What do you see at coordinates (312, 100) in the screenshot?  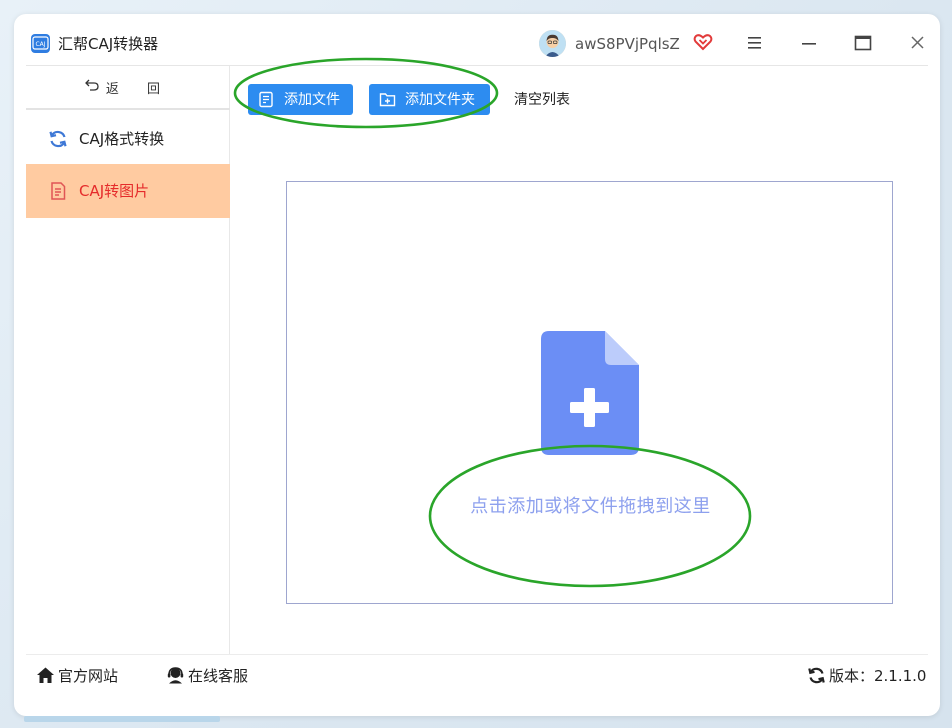 I see `add-file-label: 添加文件` at bounding box center [312, 100].